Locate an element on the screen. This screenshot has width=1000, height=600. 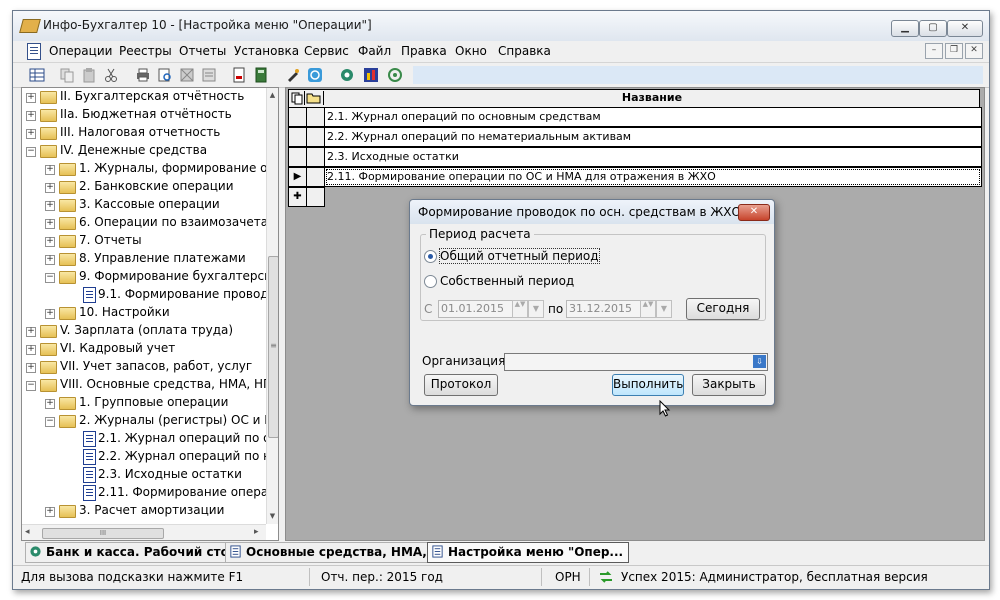
grid-column-name-header: Название is located at coordinates (652, 97).